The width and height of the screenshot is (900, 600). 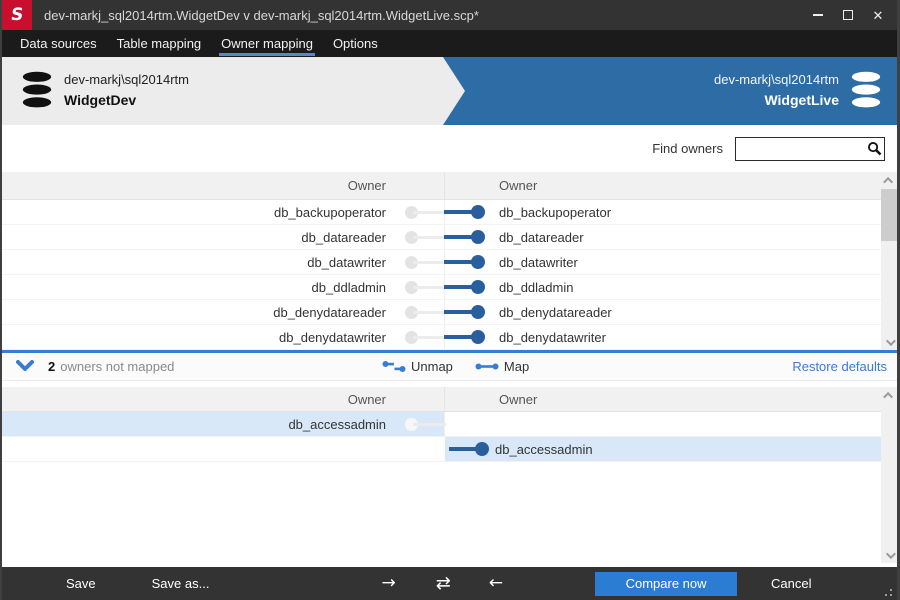 What do you see at coordinates (541, 237) in the screenshot?
I see `target-owner-cell: db_datareader` at bounding box center [541, 237].